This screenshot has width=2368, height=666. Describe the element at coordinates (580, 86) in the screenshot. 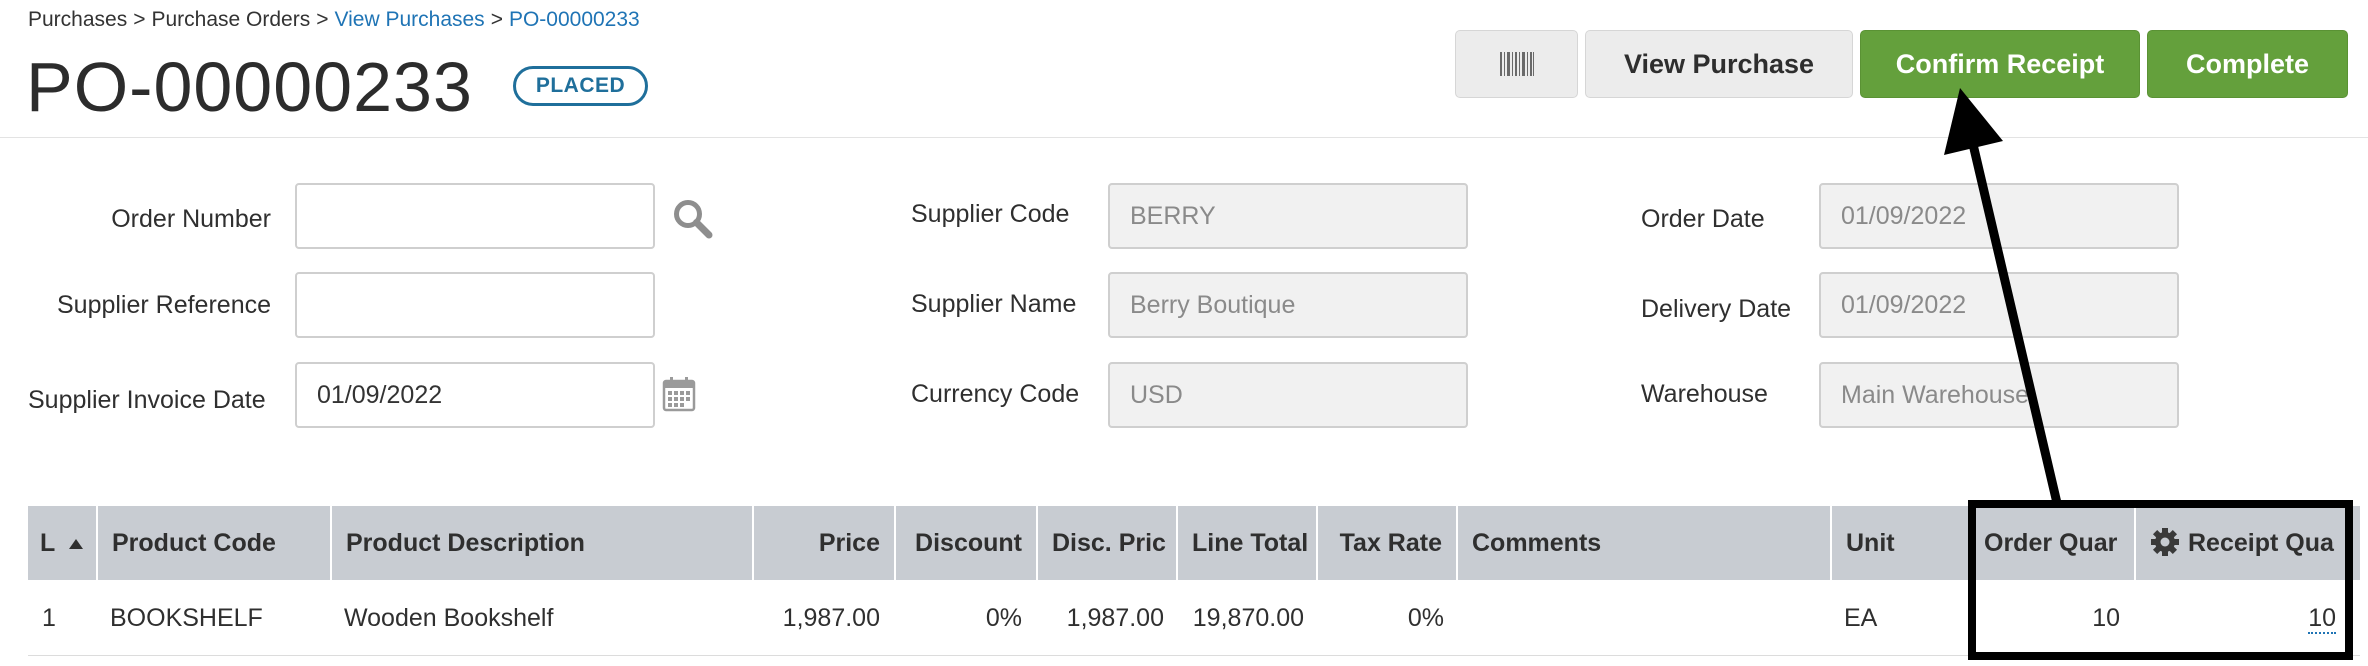

I see `status-badge: PLACED` at that location.